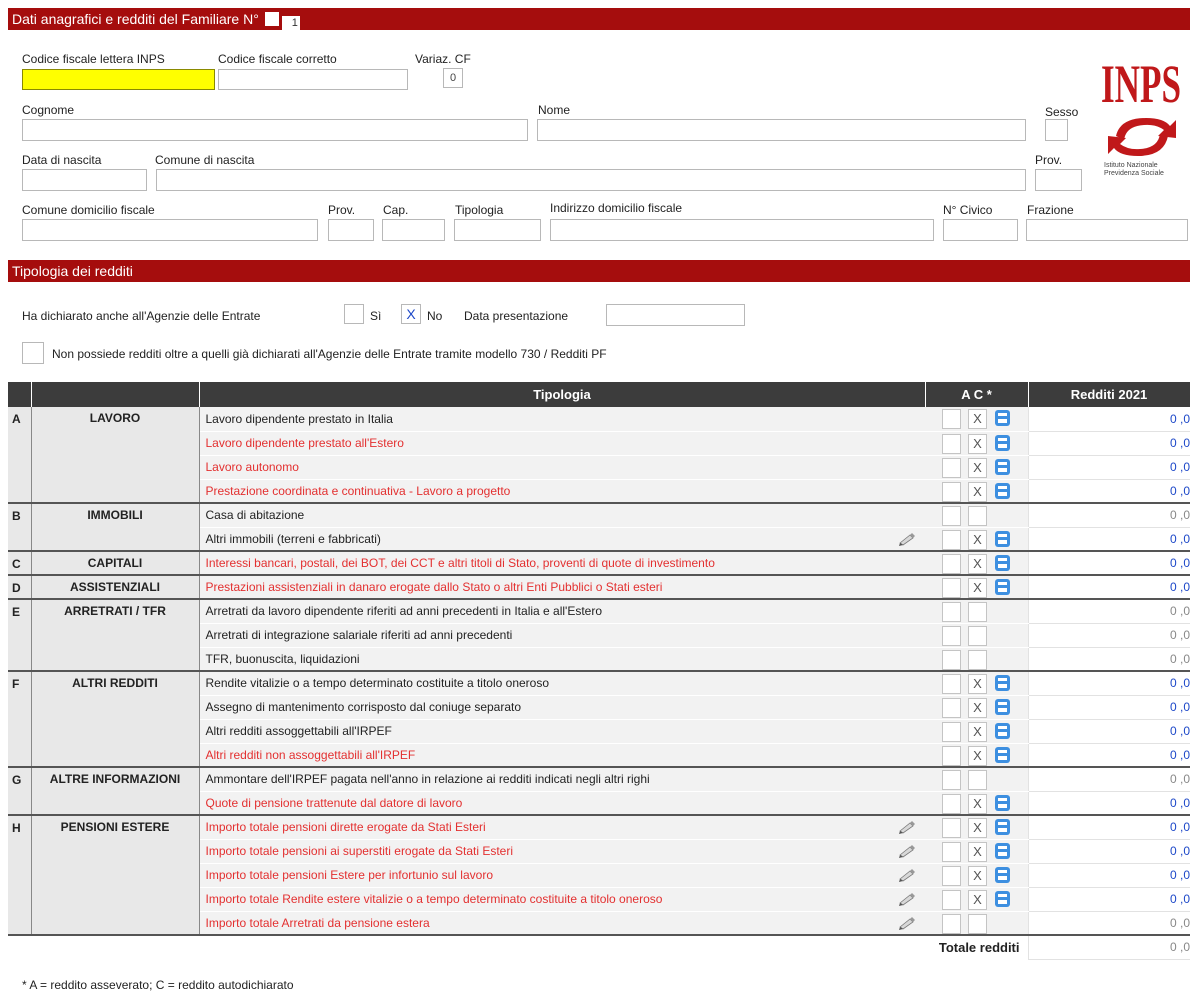 This screenshot has width=1190, height=1005. Describe the element at coordinates (275, 130) in the screenshot. I see `cognome-input` at that location.